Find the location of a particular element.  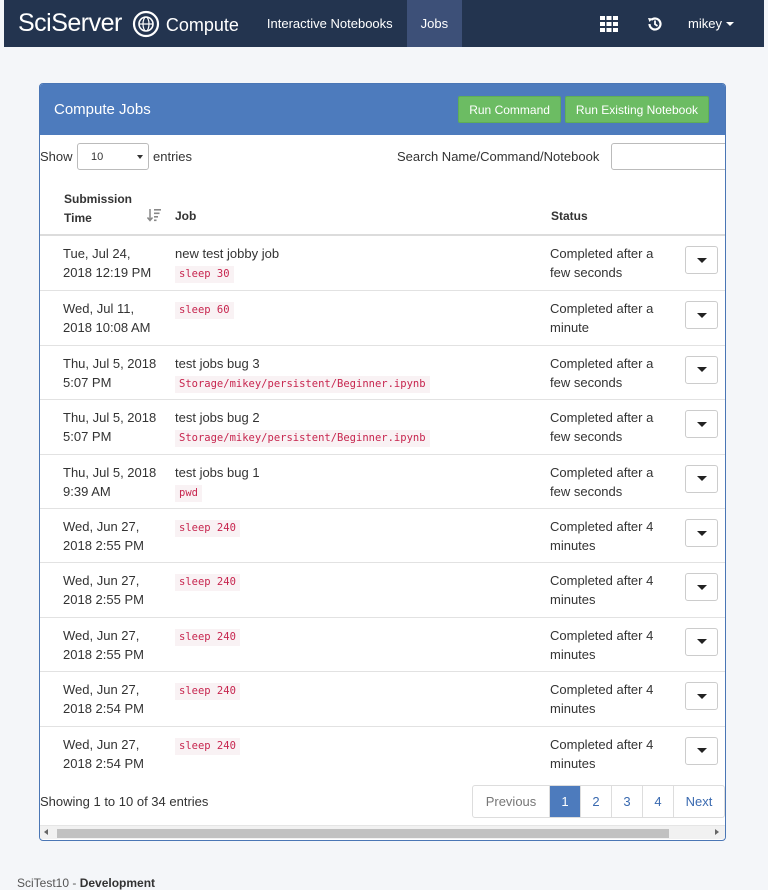

column-header-status: Status is located at coordinates (569, 216).